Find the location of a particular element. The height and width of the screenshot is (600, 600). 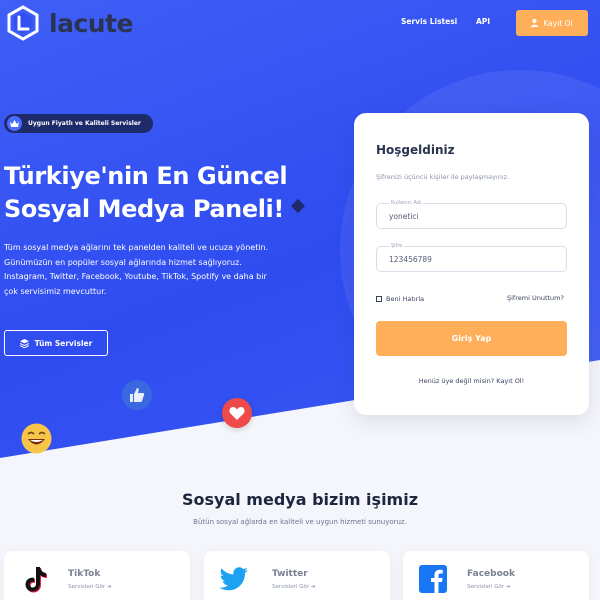

service-card-facebook: Facebook Servisleri Gör ➔ is located at coordinates (496, 575).